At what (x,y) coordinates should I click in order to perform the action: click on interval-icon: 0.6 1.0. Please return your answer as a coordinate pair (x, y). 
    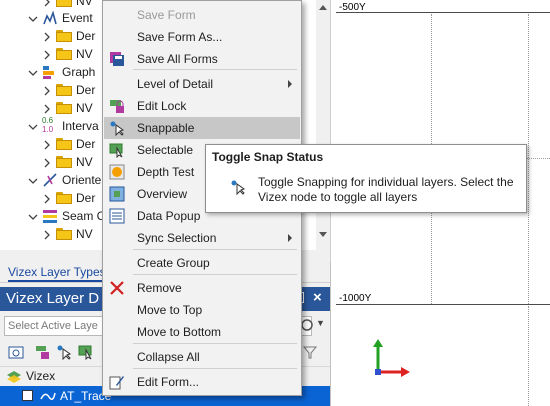
    Looking at the image, I should click on (50, 125).